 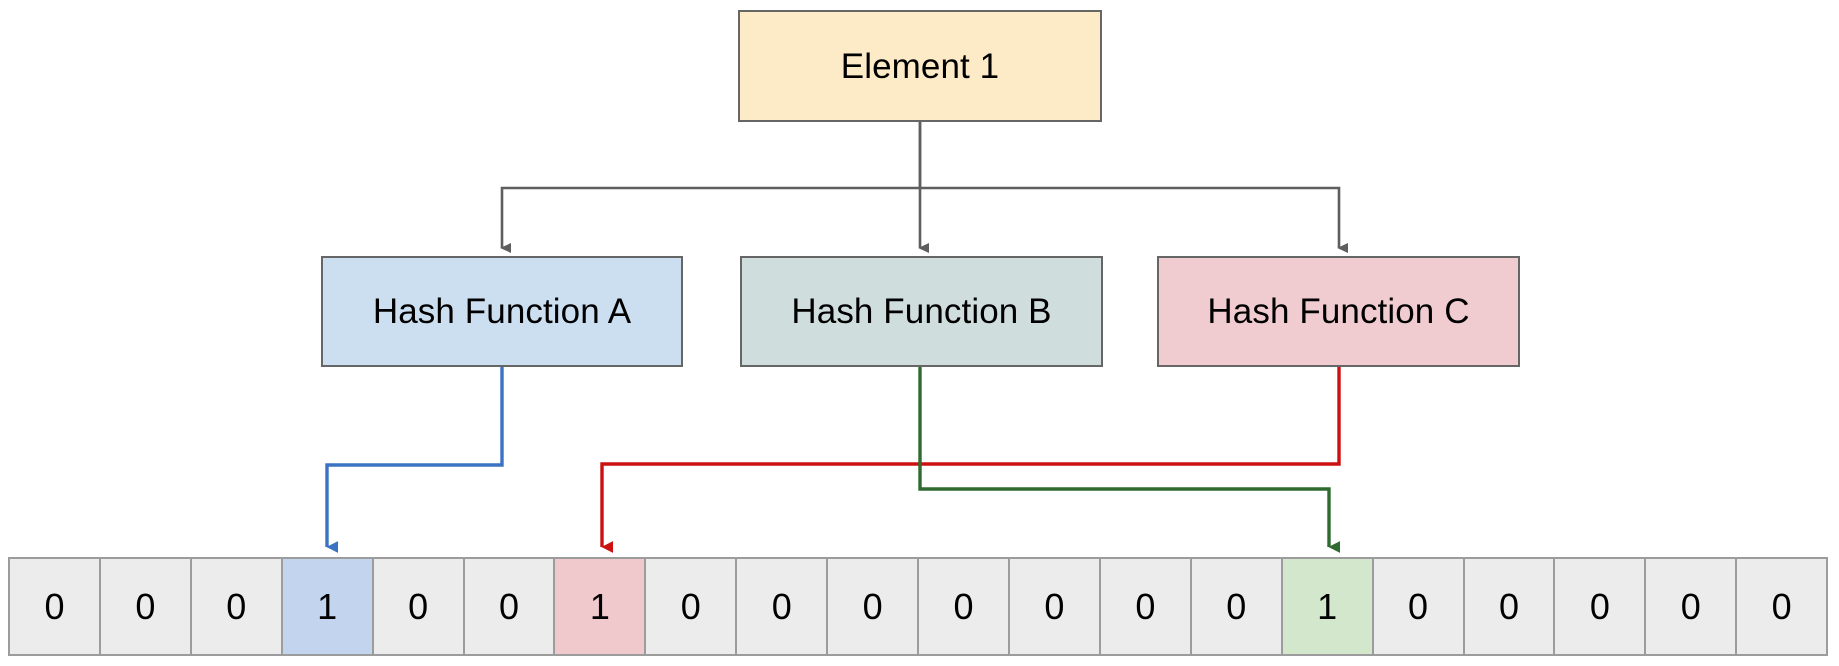 What do you see at coordinates (1237, 606) in the screenshot?
I see `bit-cell-13: 0` at bounding box center [1237, 606].